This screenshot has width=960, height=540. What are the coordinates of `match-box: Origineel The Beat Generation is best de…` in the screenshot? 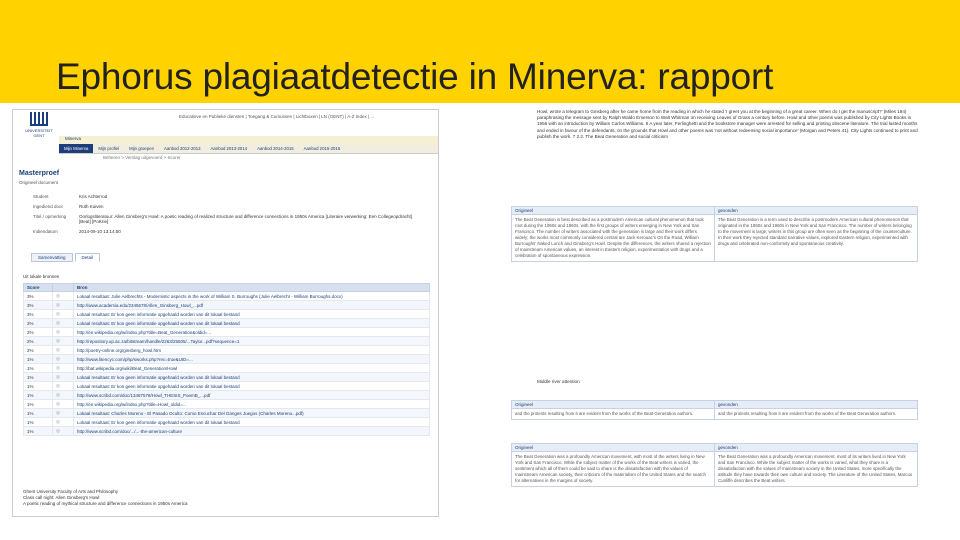 It's located at (714, 234).